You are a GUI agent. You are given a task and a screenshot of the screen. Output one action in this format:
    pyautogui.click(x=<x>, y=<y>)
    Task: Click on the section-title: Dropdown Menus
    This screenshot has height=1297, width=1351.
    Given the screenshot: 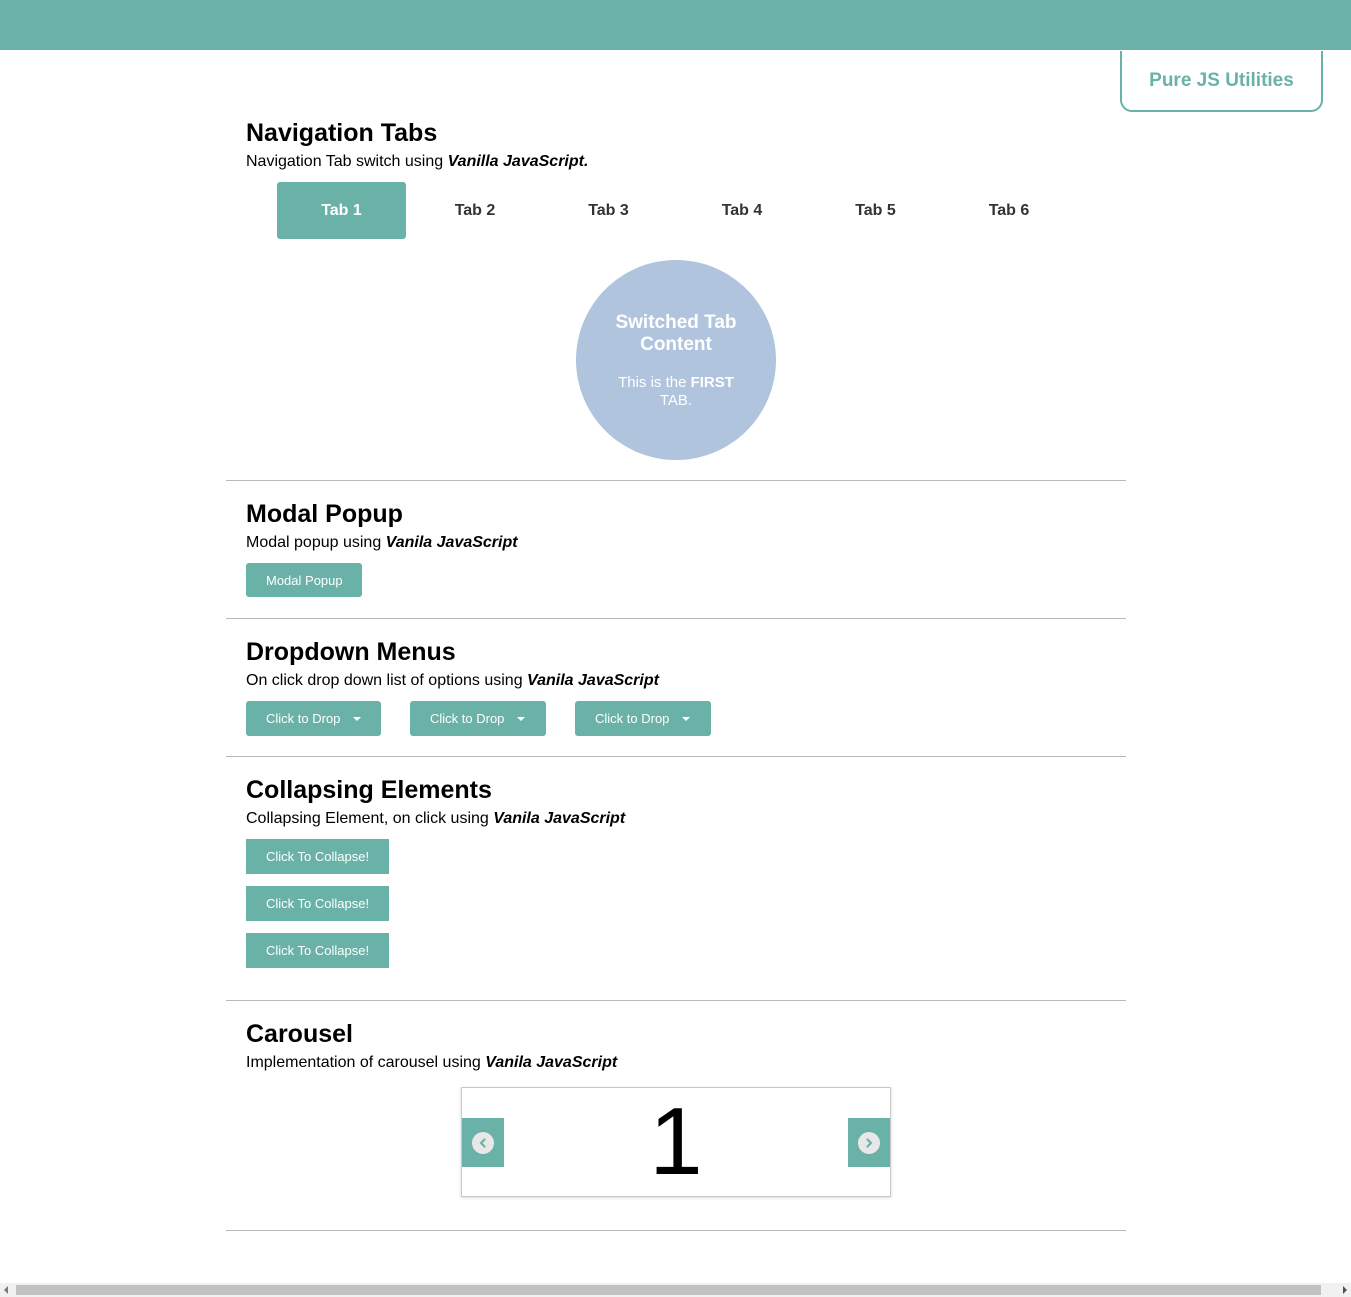 What is the action you would take?
    pyautogui.click(x=351, y=652)
    